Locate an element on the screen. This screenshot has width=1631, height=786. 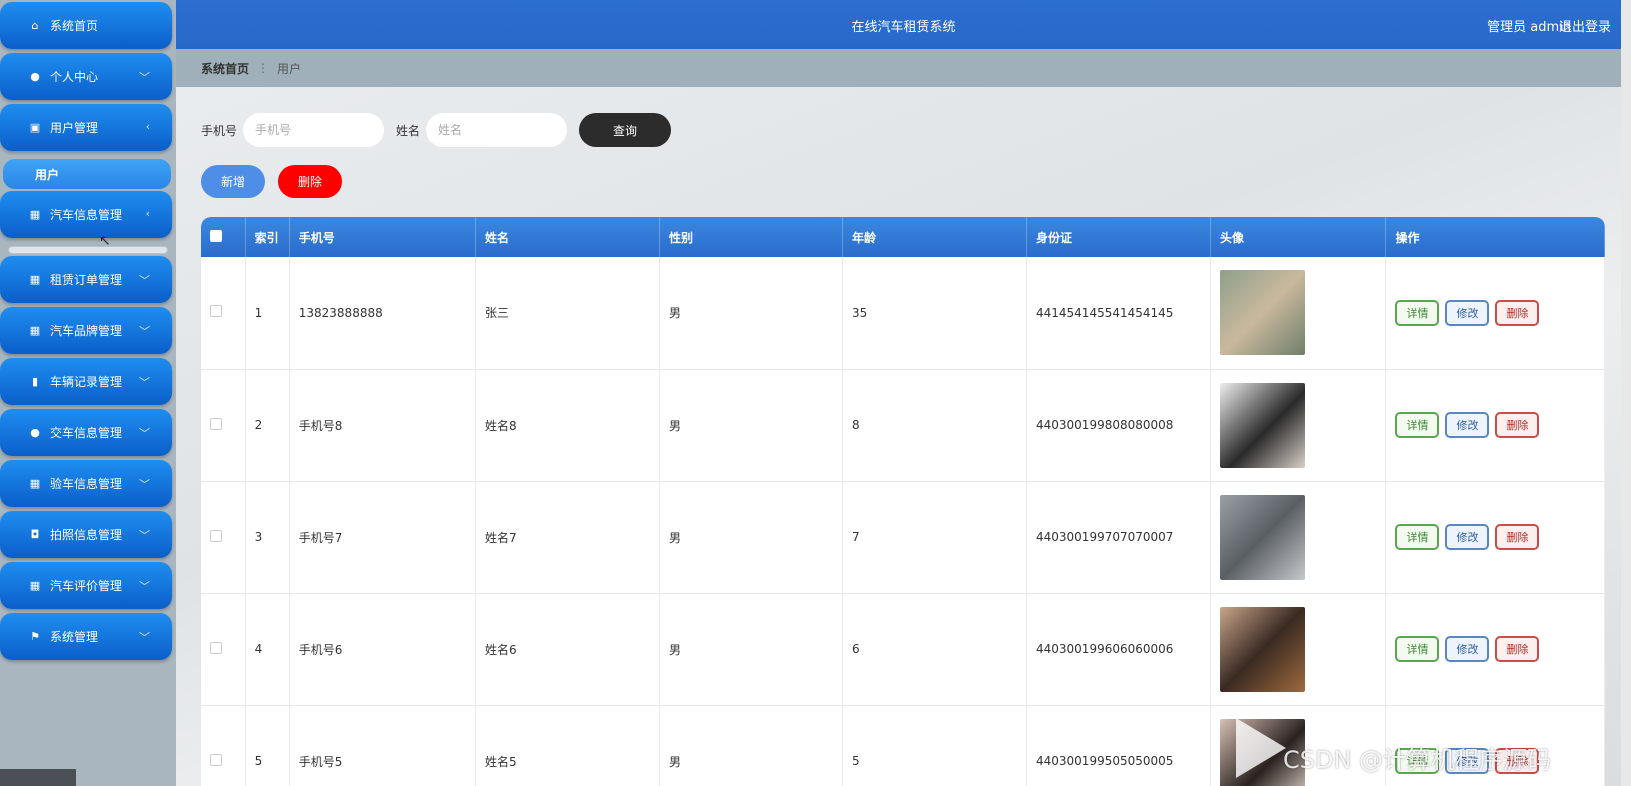
sidebar-item-label: 交车信息管理 is located at coordinates (86, 433).